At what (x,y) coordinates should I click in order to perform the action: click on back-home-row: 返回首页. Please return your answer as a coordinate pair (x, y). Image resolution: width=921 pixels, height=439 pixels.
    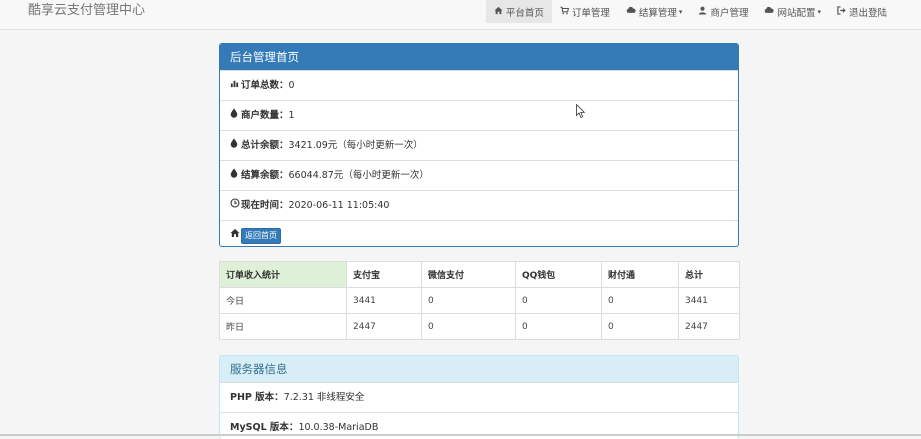
    Looking at the image, I should click on (479, 233).